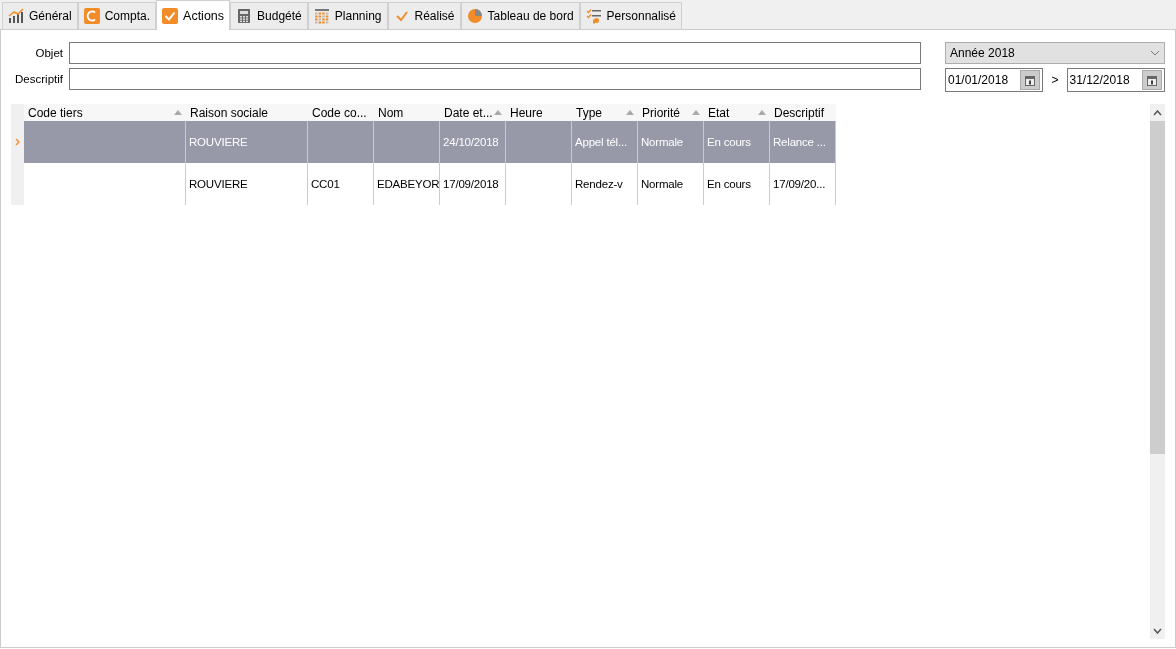 This screenshot has height=649, width=1176. What do you see at coordinates (38, 79) in the screenshot?
I see `field-label: Descriptif` at bounding box center [38, 79].